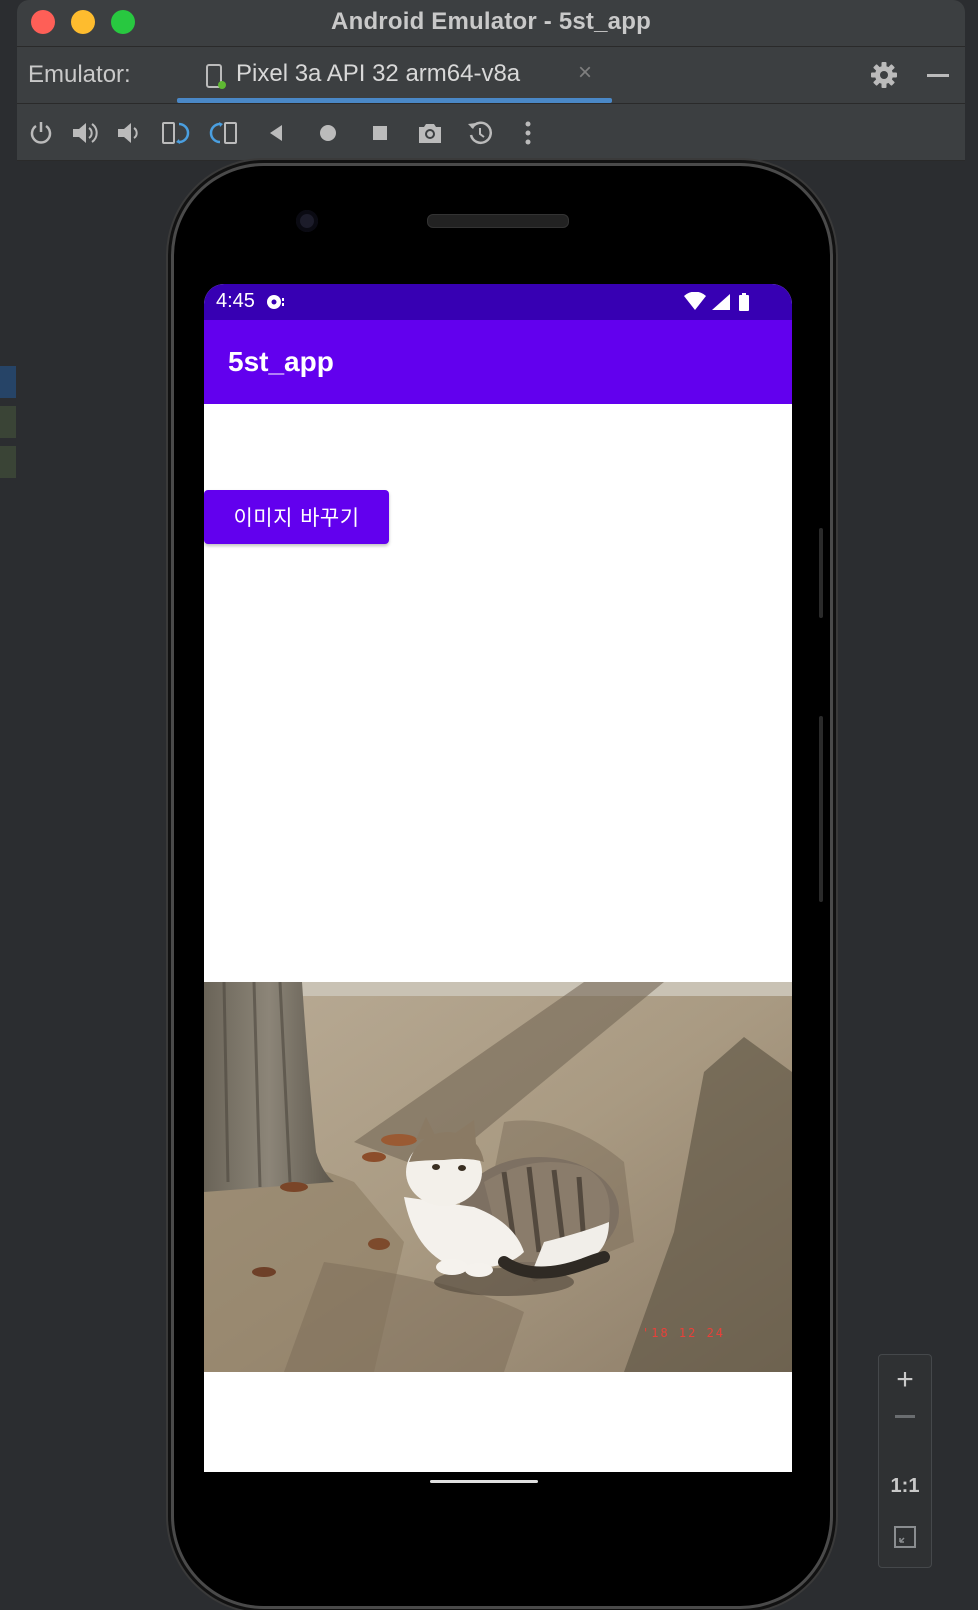  I want to click on battery-icon, so click(744, 303).